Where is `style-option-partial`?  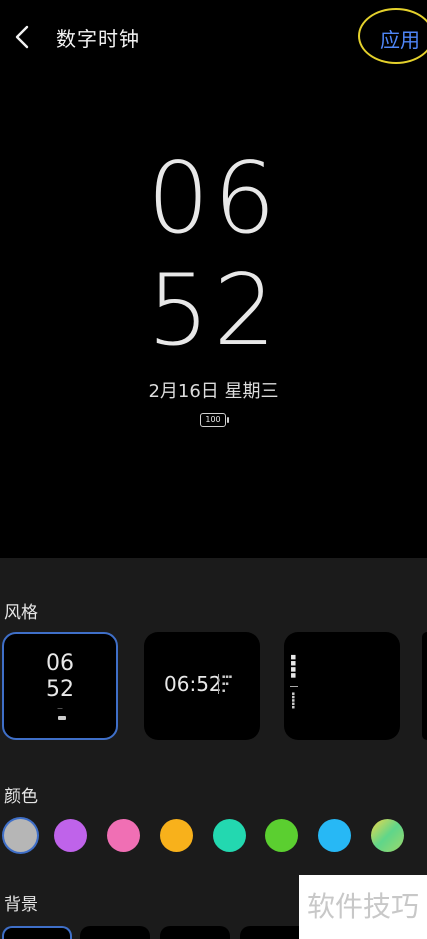
style-option-partial is located at coordinates (424, 686).